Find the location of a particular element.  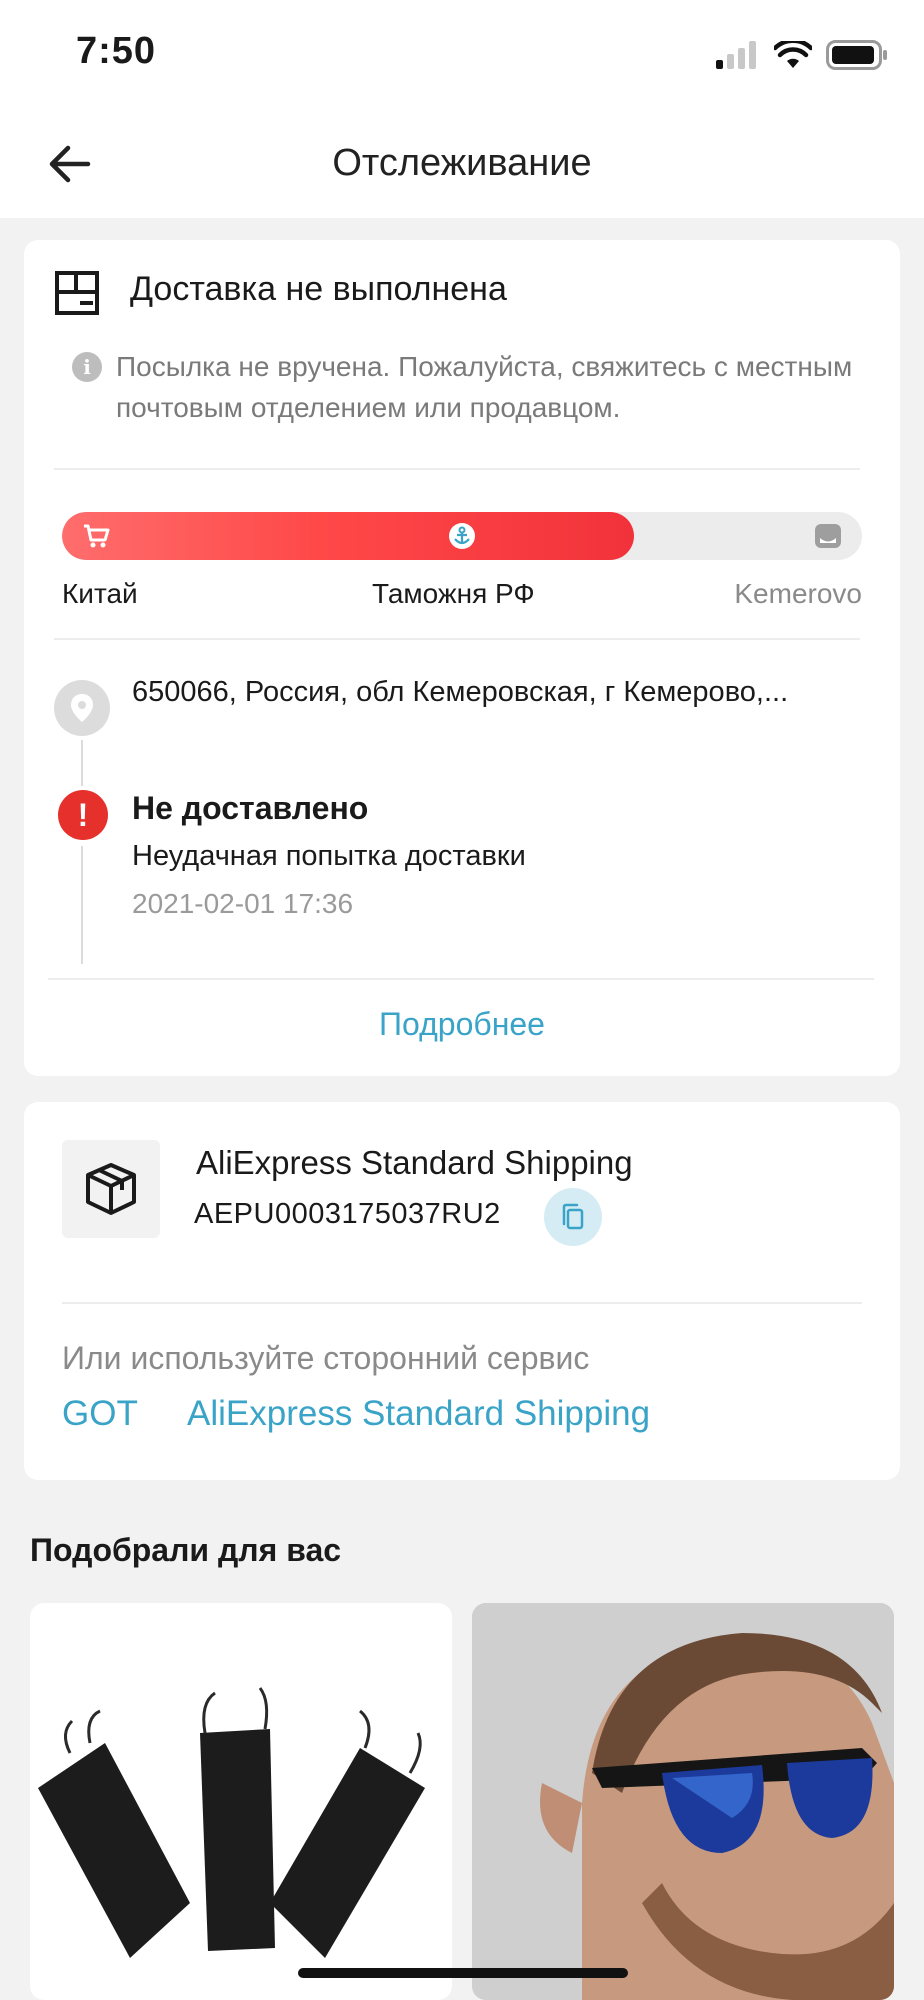

delivery-status-title: Доставка не выполнена is located at coordinates (318, 289).